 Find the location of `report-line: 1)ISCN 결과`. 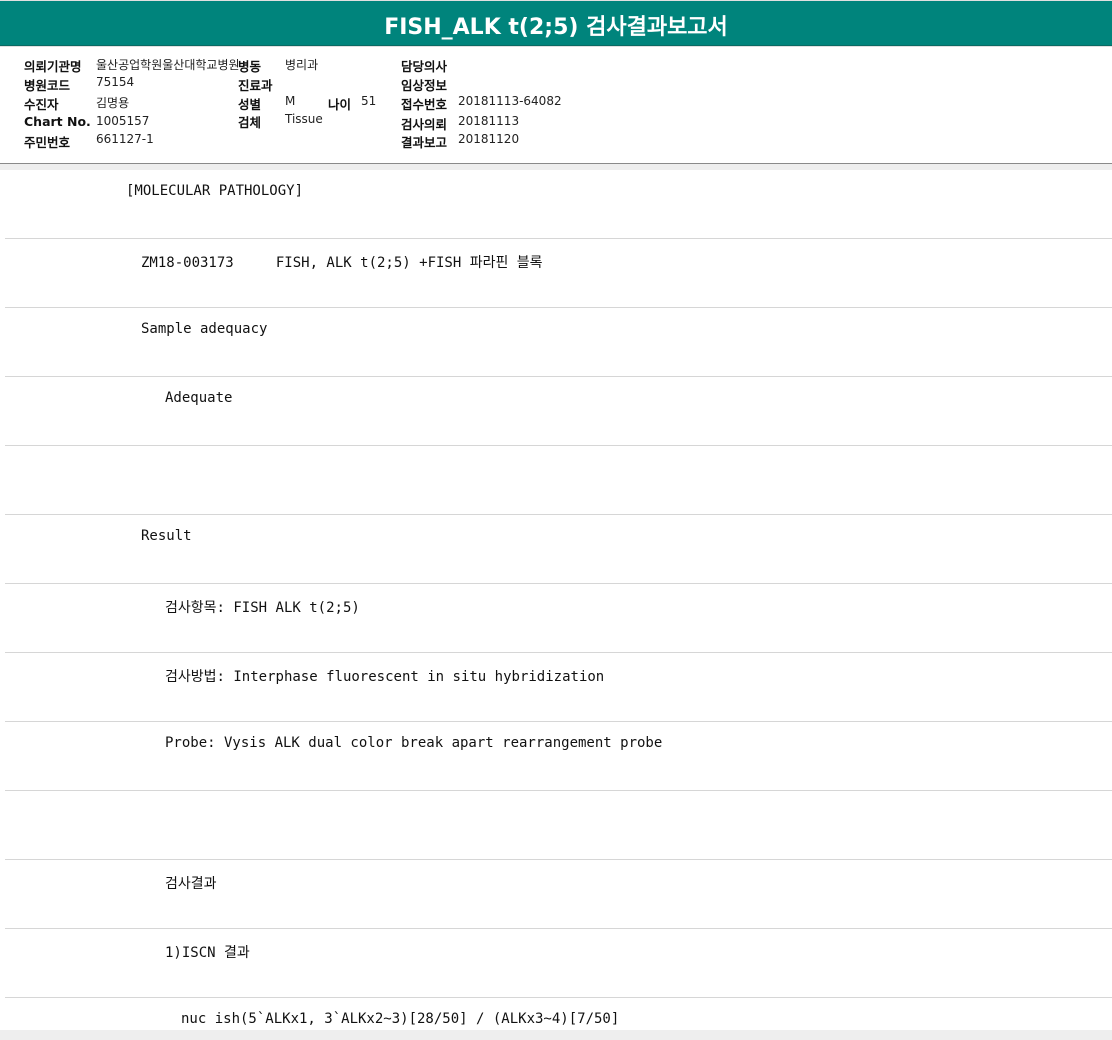

report-line: 1)ISCN 결과 is located at coordinates (558, 963).